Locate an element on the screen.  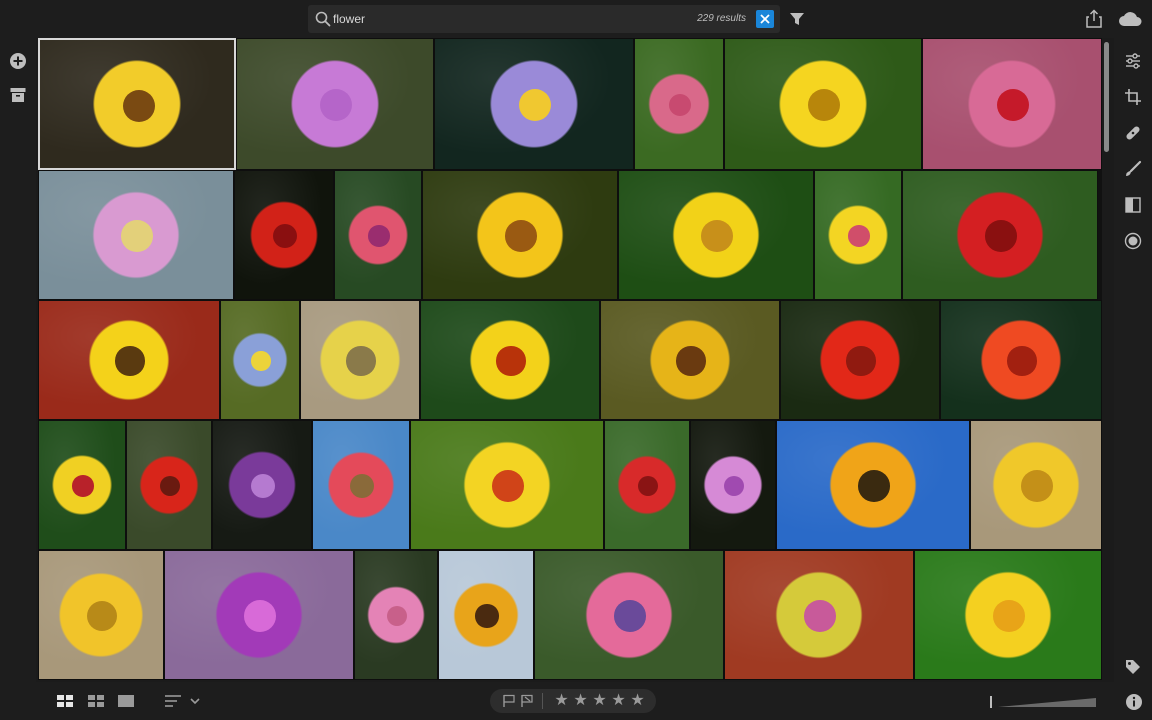
add-photos-icon is located at coordinates (18, 61).